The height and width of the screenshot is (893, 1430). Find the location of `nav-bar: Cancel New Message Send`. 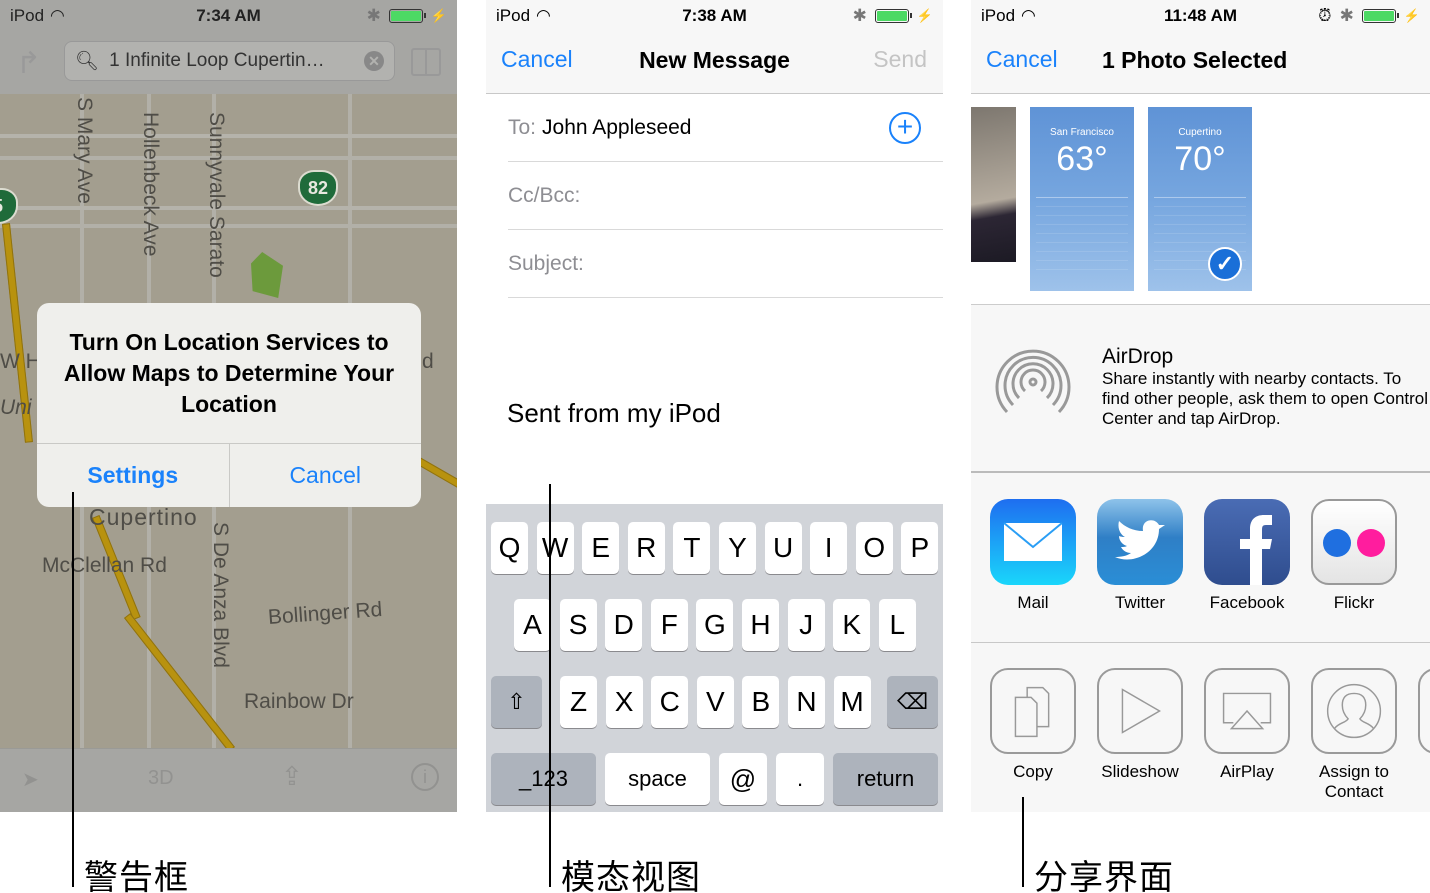

nav-bar: Cancel New Message Send is located at coordinates (714, 63).